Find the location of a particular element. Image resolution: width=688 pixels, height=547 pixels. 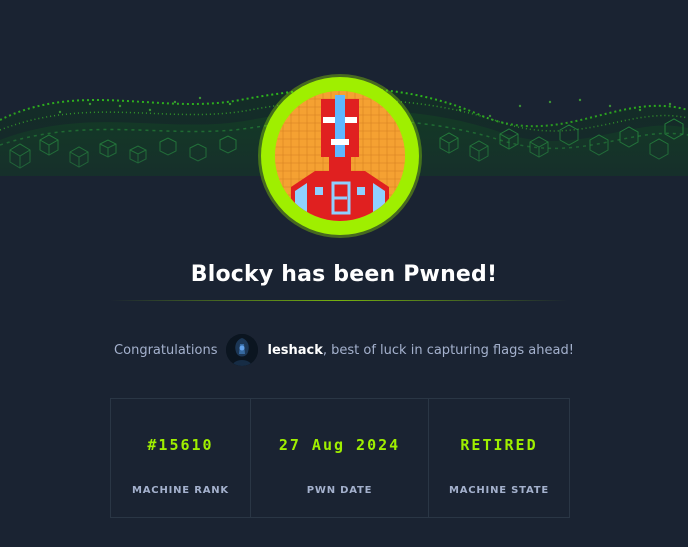

machine-state-value: RETIRED is located at coordinates (499, 445).